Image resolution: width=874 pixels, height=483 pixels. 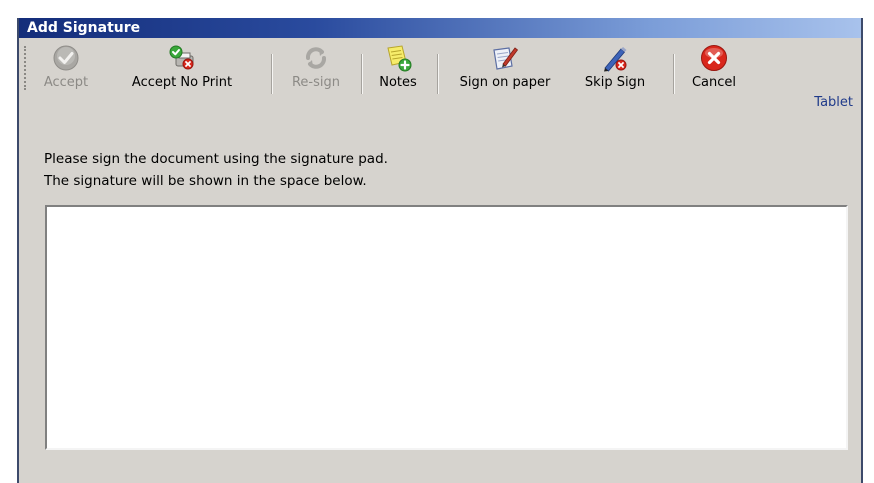 I want to click on pen-skip-icon, so click(x=615, y=59).